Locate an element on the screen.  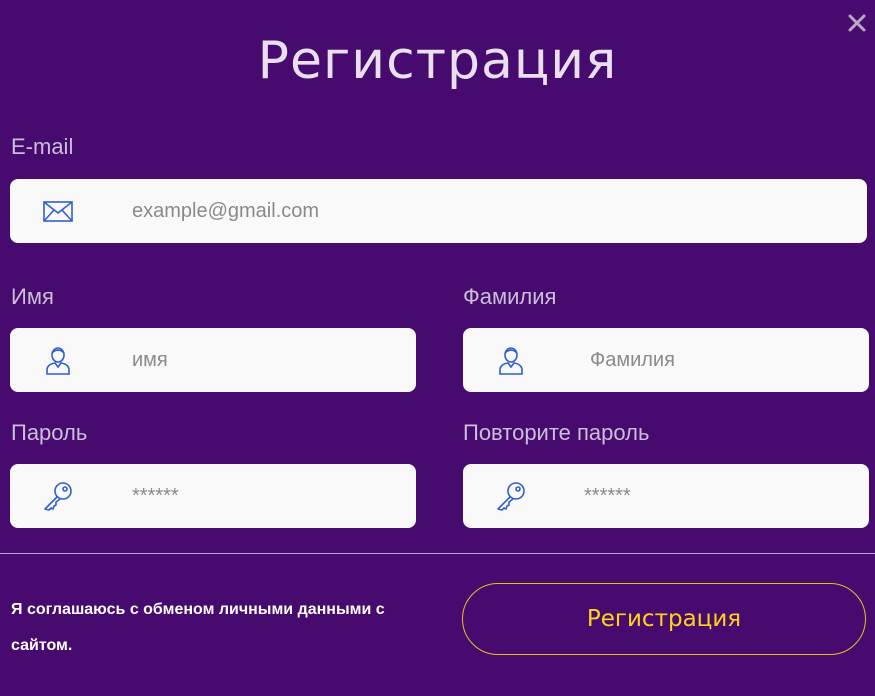
first-name-input is located at coordinates (262, 360).